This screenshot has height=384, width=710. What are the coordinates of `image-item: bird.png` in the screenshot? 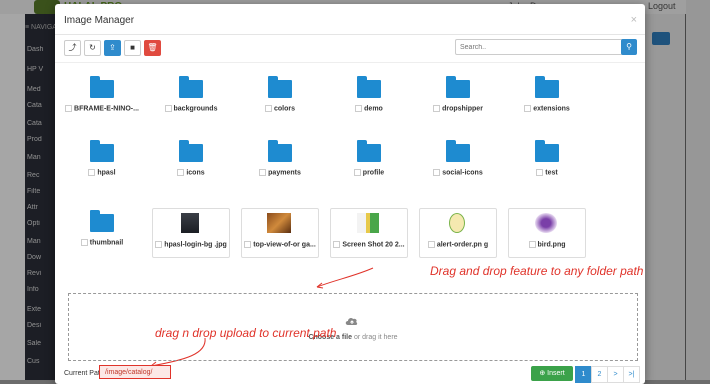 It's located at (547, 233).